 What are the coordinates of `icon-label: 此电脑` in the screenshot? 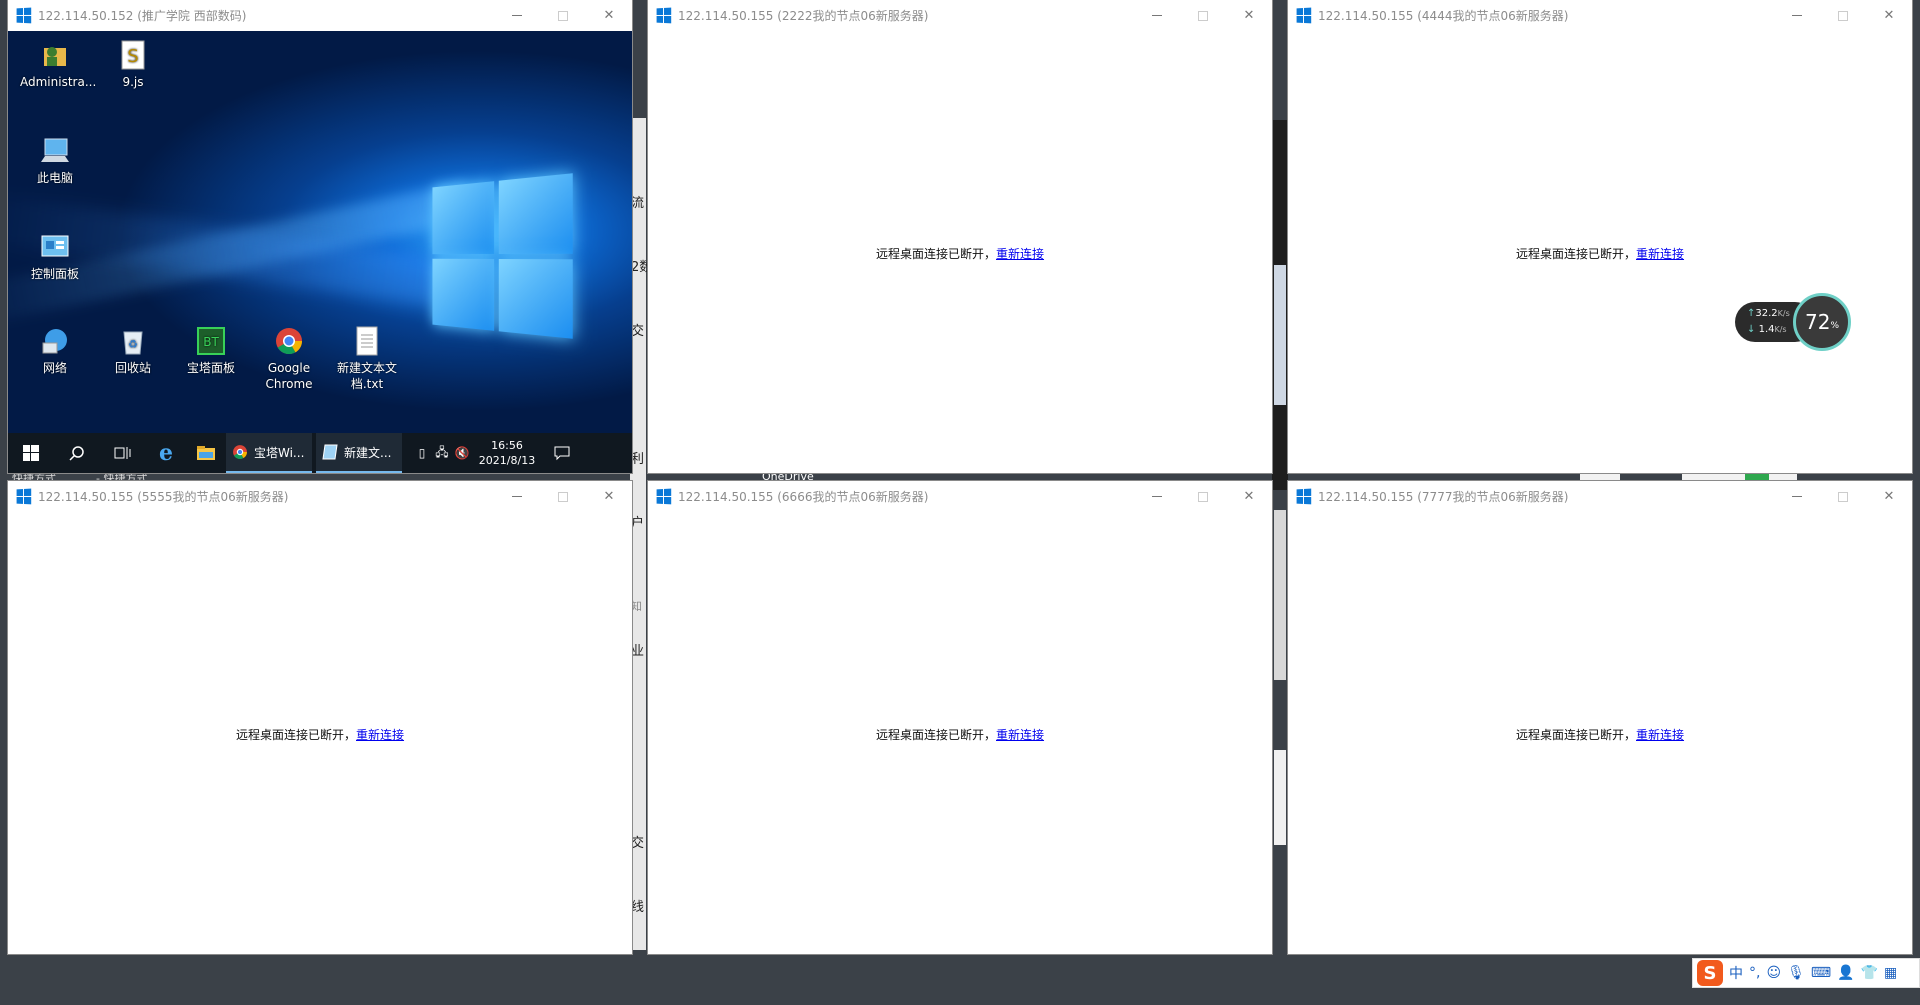 It's located at (54, 178).